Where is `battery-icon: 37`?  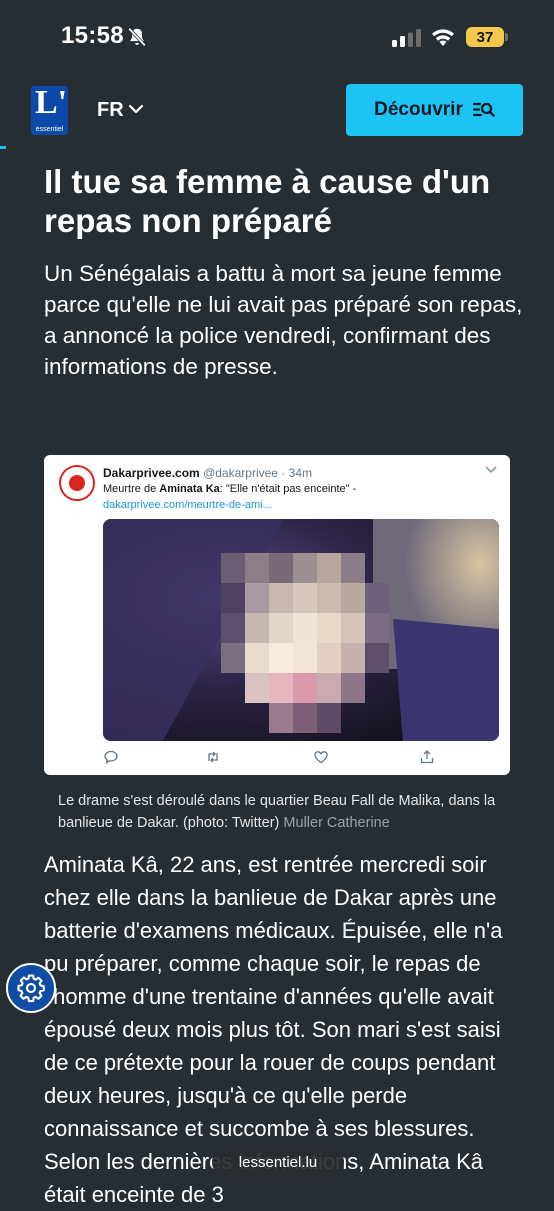 battery-icon: 37 is located at coordinates (485, 37).